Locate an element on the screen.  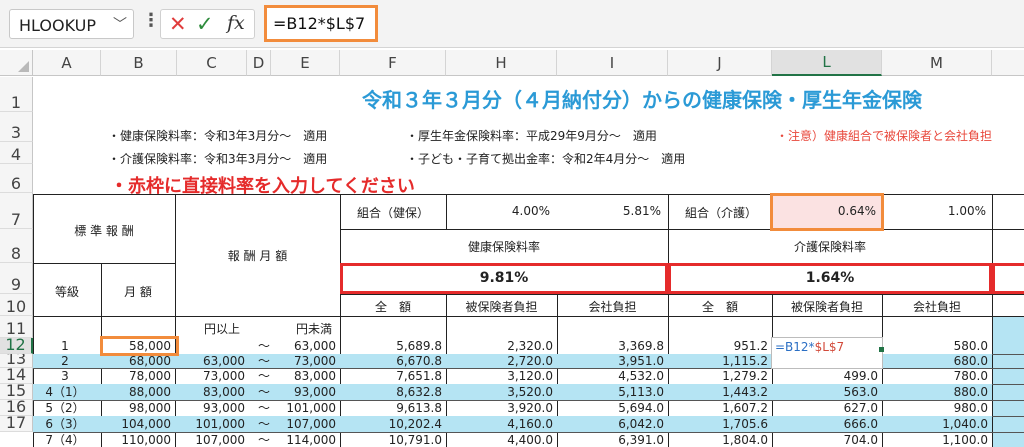
column-header-i: I is located at coordinates (612, 63).